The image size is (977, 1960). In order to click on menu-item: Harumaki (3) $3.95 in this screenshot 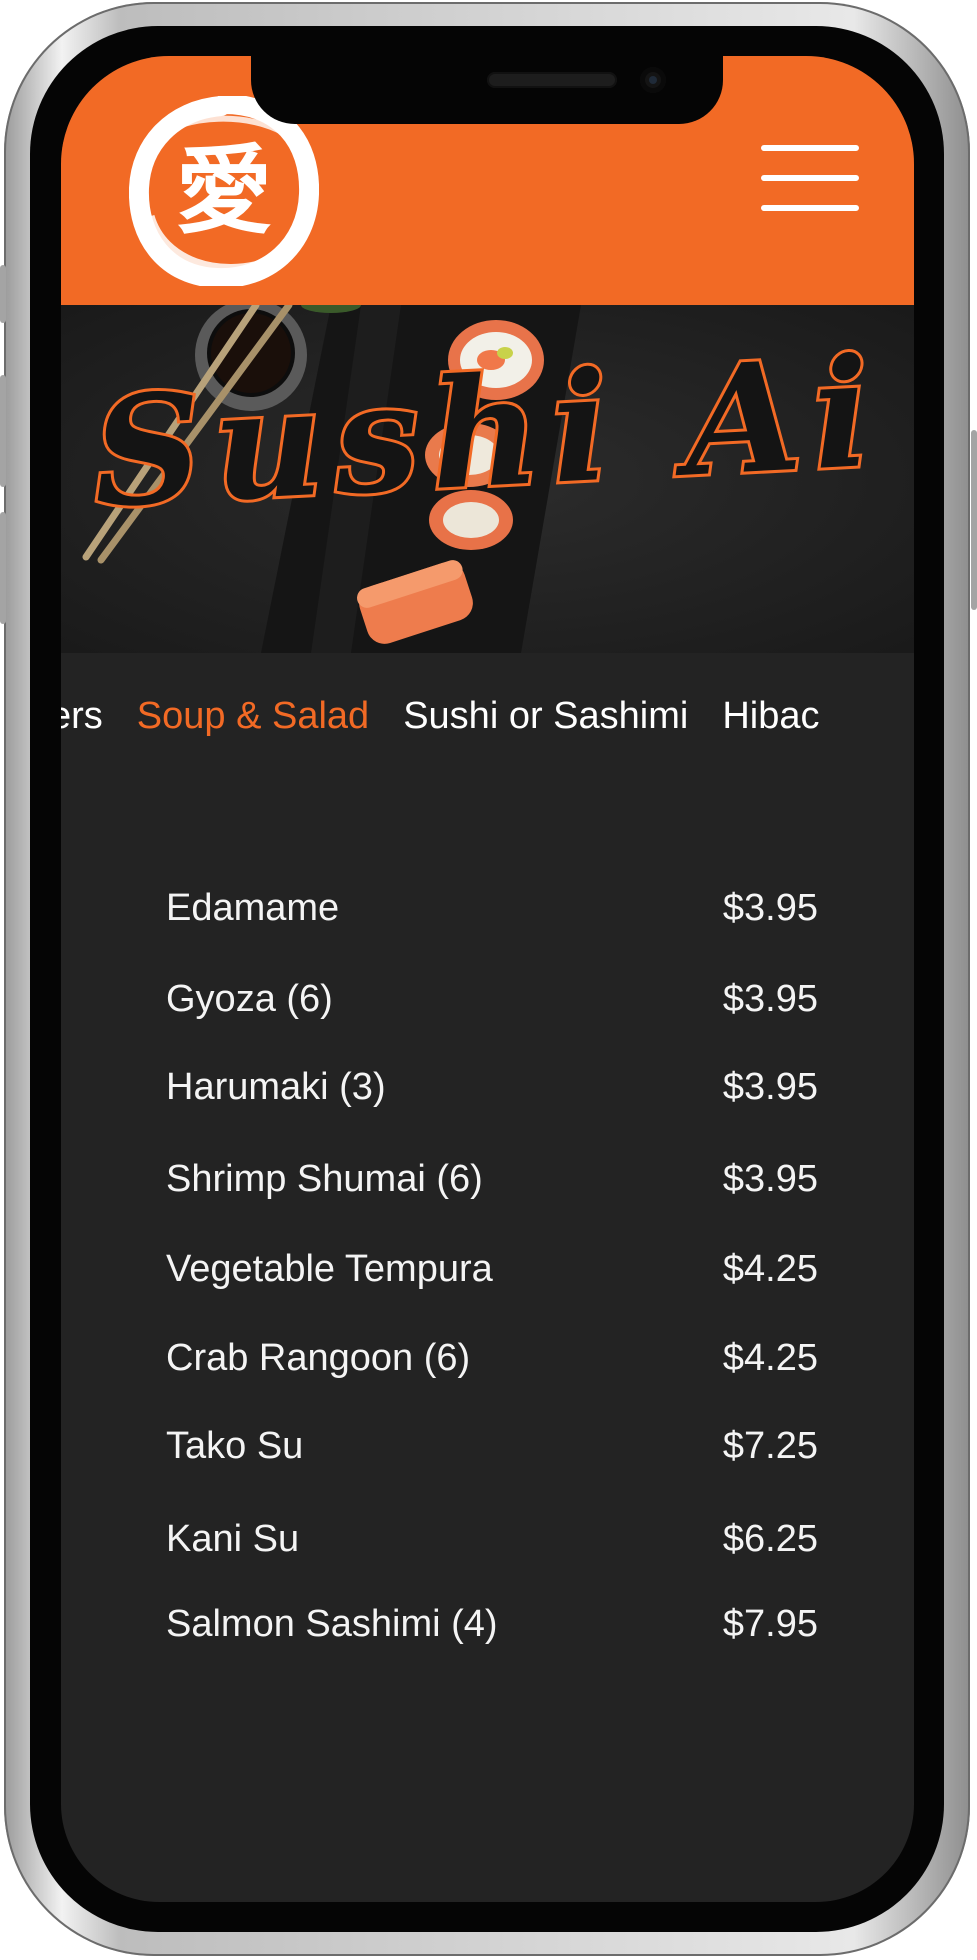, I will do `click(492, 1087)`.